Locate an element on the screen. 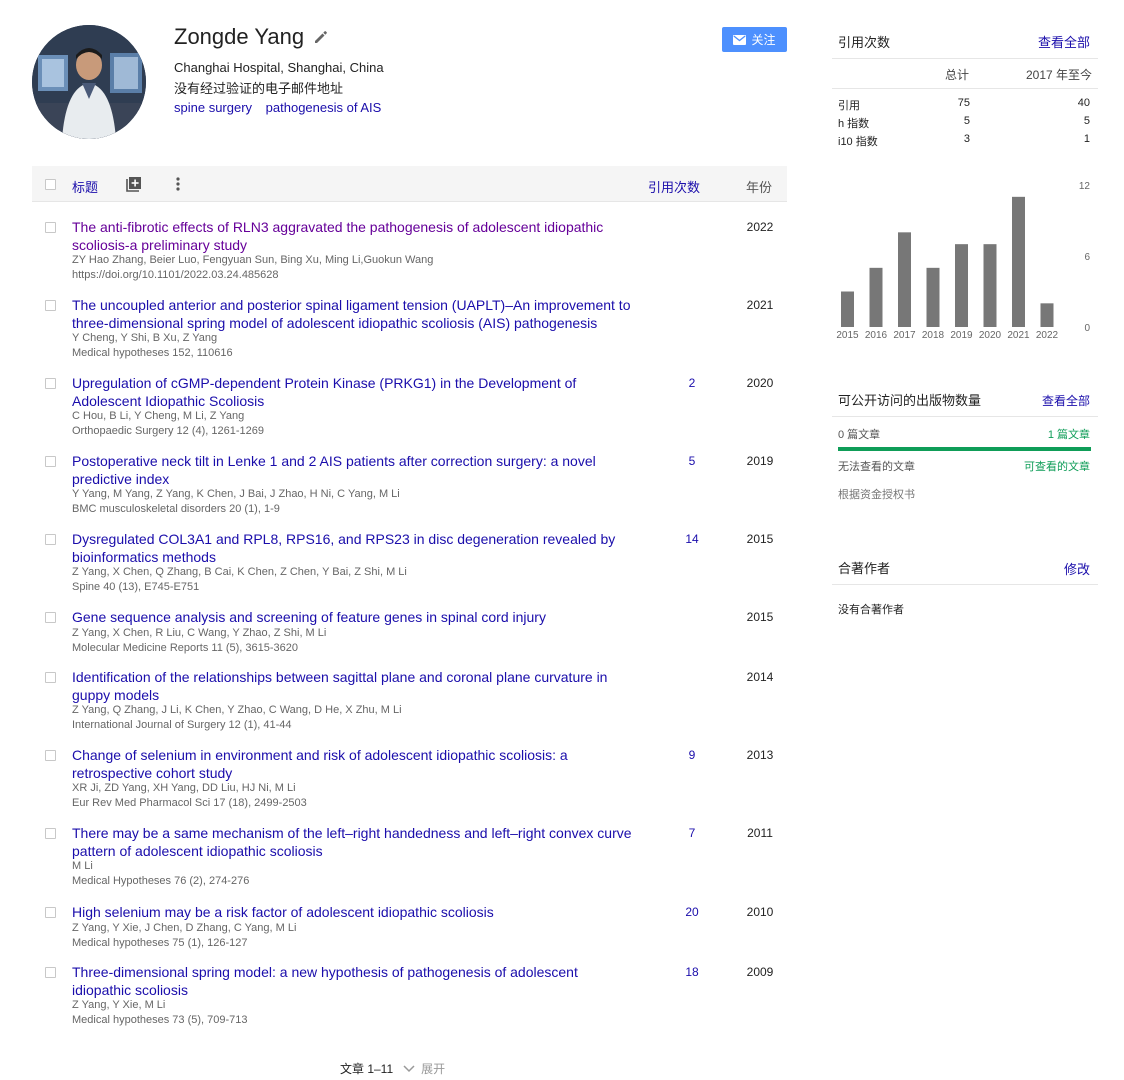  article-cites-link: 20 is located at coordinates (692, 912).